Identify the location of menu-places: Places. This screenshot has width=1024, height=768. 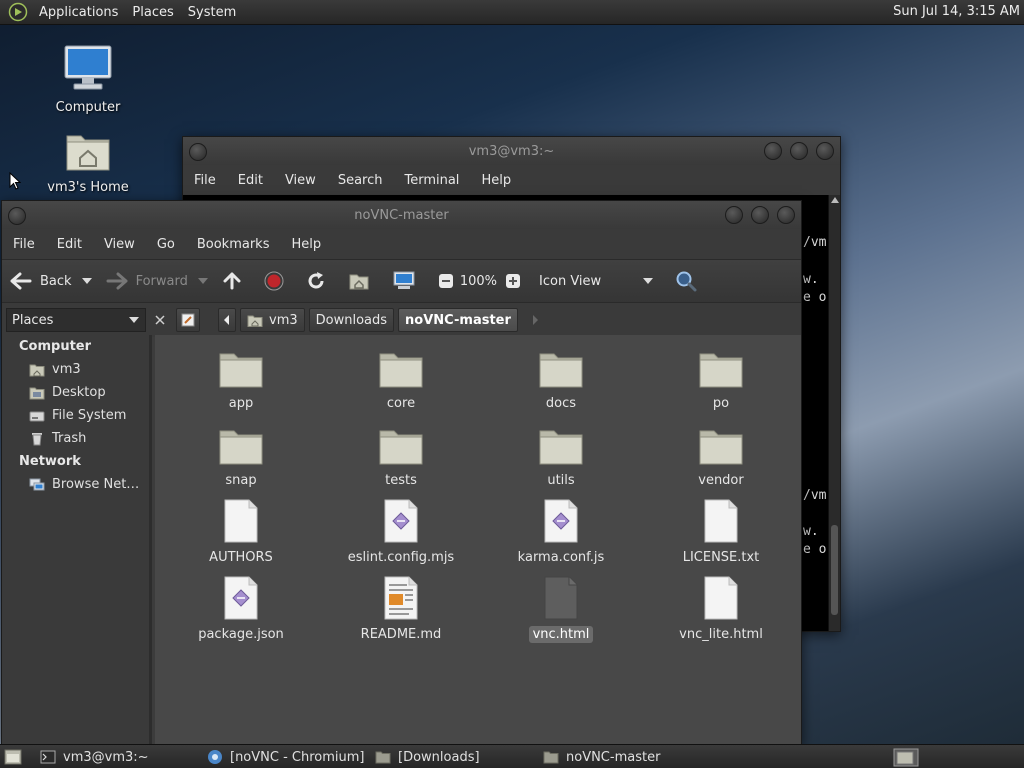
(152, 12).